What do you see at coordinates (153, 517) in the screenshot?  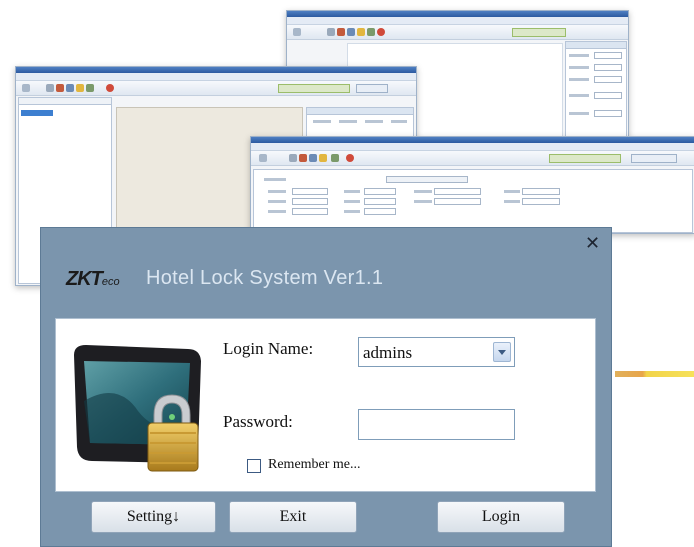 I see `setting-button: Setting↓` at bounding box center [153, 517].